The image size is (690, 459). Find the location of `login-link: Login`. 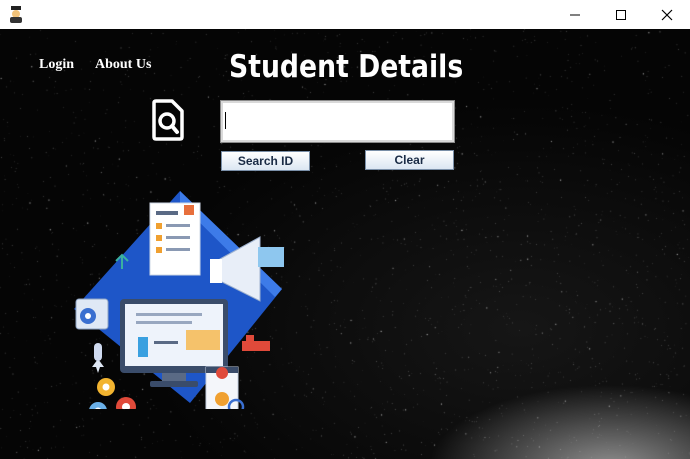

login-link: Login is located at coordinates (56, 65).